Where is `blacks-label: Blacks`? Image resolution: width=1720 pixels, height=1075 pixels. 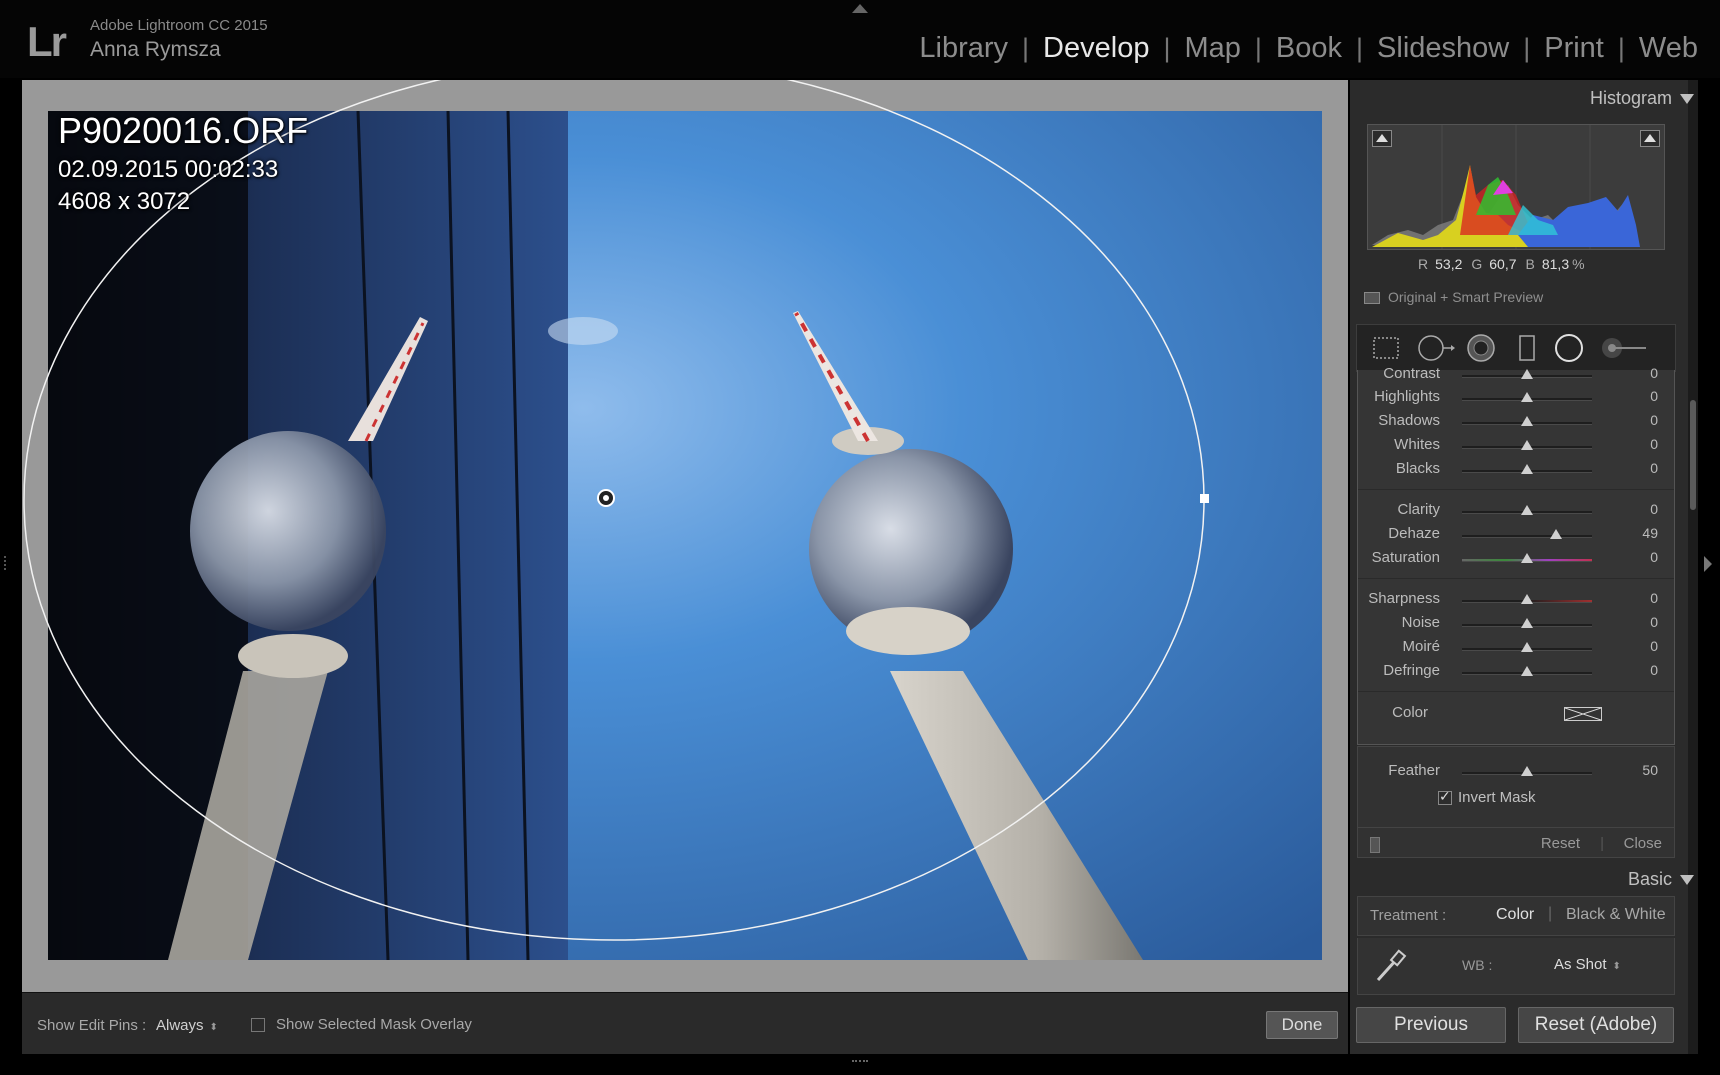
blacks-label: Blacks is located at coordinates (1417, 468).